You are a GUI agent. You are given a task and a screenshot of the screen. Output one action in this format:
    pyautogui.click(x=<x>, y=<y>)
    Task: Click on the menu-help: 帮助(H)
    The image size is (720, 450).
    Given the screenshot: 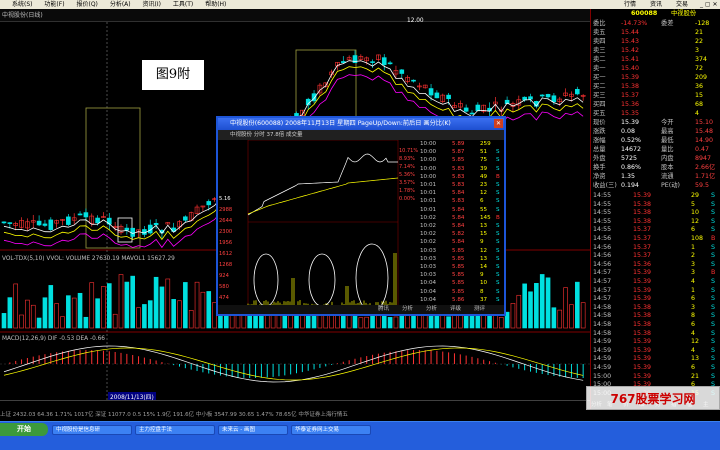 What is the action you would take?
    pyautogui.click(x=215, y=4)
    